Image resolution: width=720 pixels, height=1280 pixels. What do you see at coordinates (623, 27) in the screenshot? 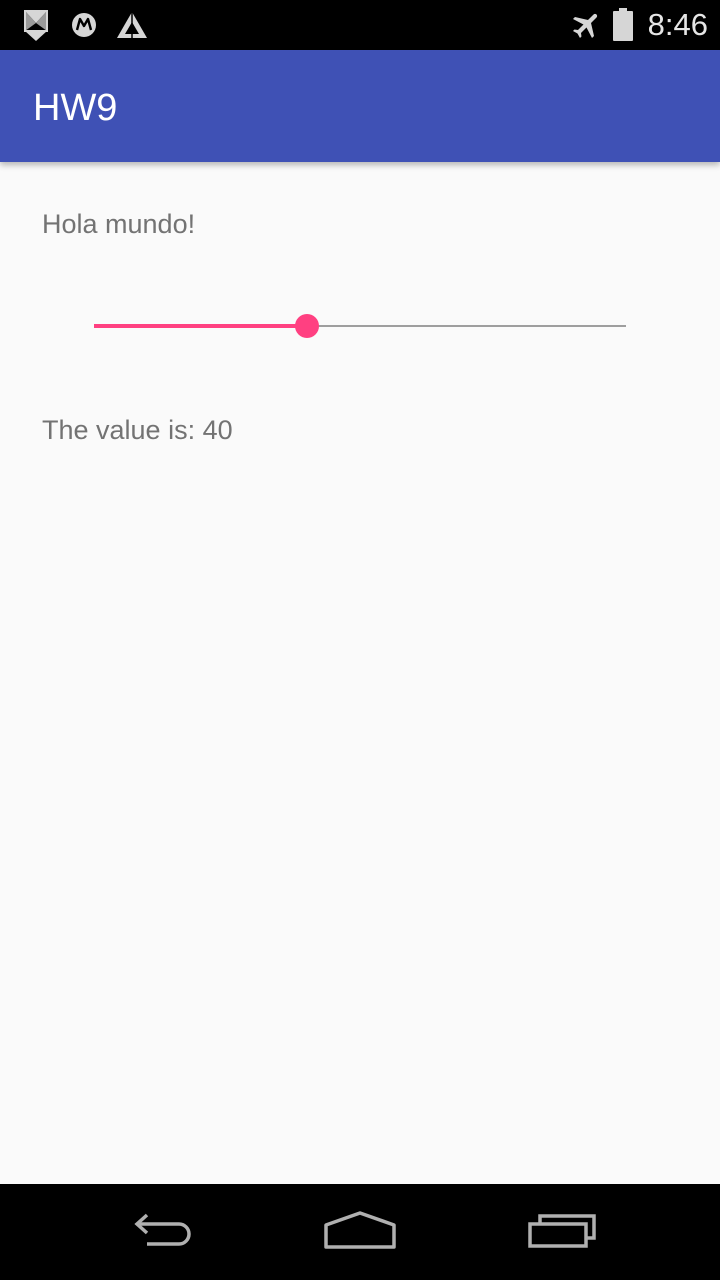
I see `battery-icon` at bounding box center [623, 27].